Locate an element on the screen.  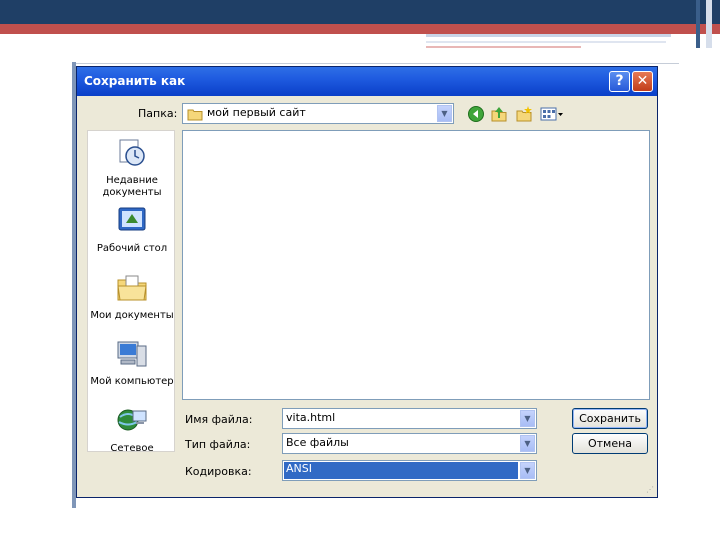
encoding-label: Кодировка: is located at coordinates (218, 471).